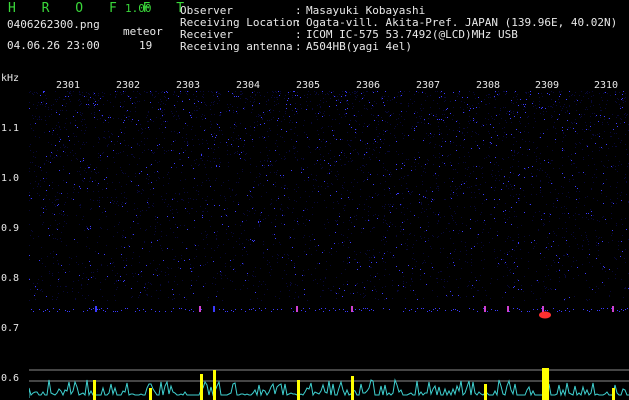 The height and width of the screenshot is (400, 629). Describe the element at coordinates (428, 85) in the screenshot. I see `x-tick-label: 2307` at that location.